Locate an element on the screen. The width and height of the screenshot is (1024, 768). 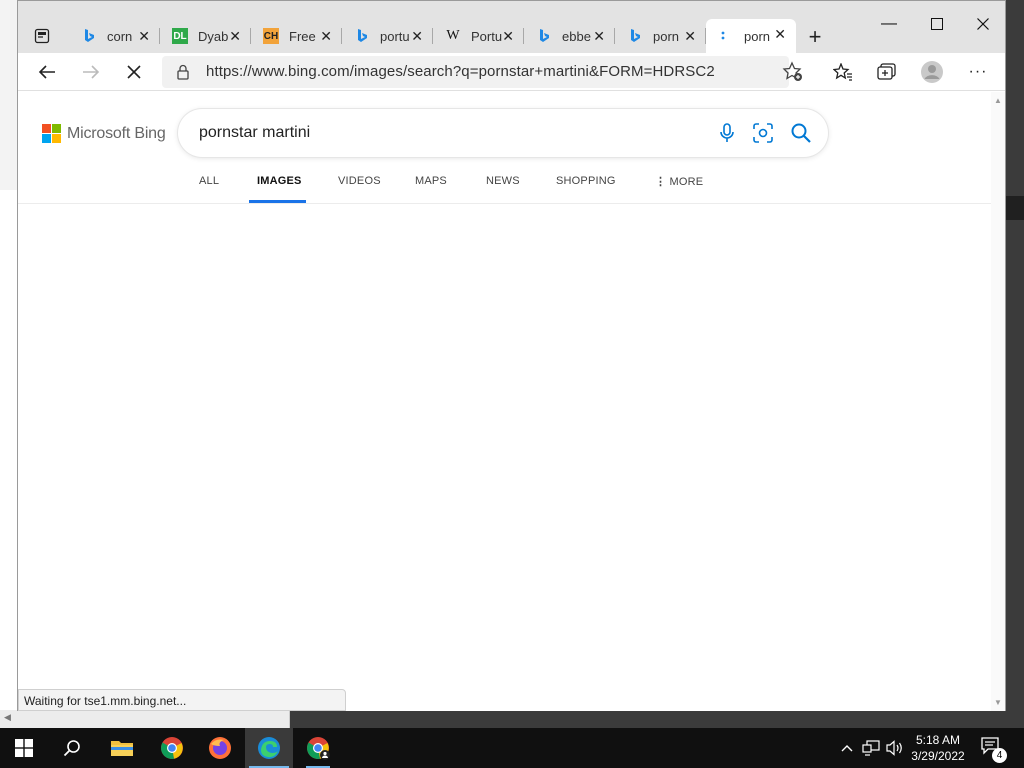
bing-logo: Microsoft Bing is located at coordinates (104, 133).